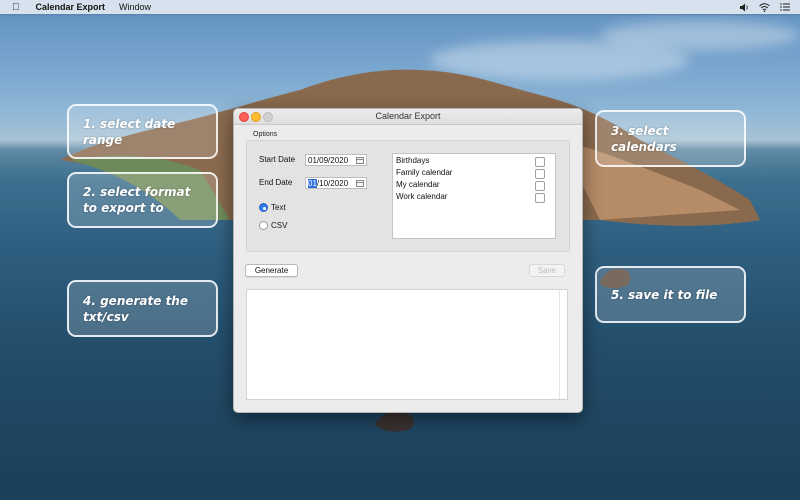  What do you see at coordinates (547, 270) in the screenshot?
I see `save-button: Save` at bounding box center [547, 270].